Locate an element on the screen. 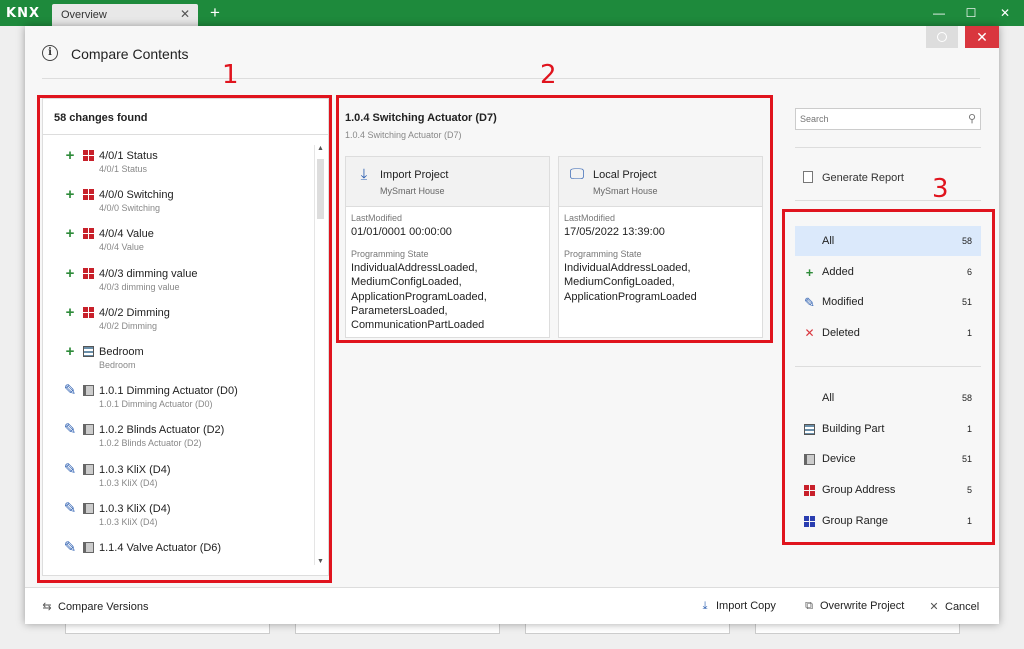 The image size is (1024, 649). change-list-item: +4/0/2 Dimming 4/0/2 Dimming is located at coordinates (178, 321).